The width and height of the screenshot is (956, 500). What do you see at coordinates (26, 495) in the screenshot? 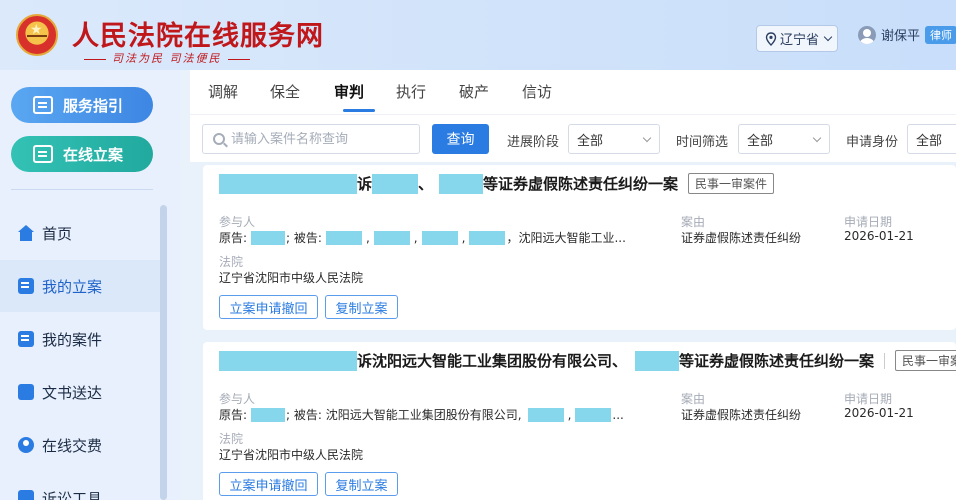
I see `tools-icon` at bounding box center [26, 495].